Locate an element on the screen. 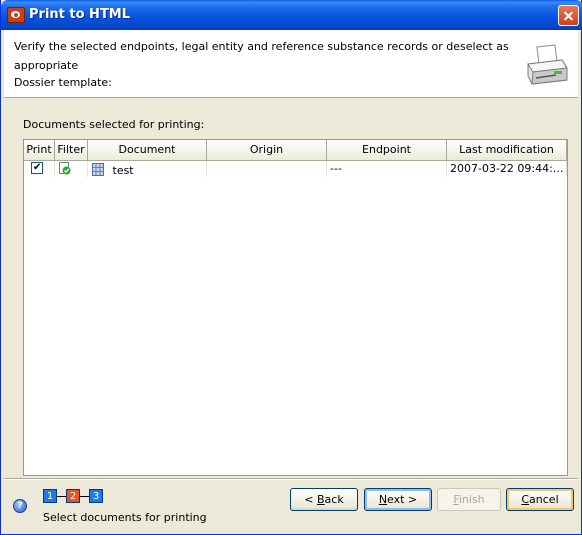 The image size is (582, 535). wizard-step-indicator: 1 2 3 is located at coordinates (73, 496).